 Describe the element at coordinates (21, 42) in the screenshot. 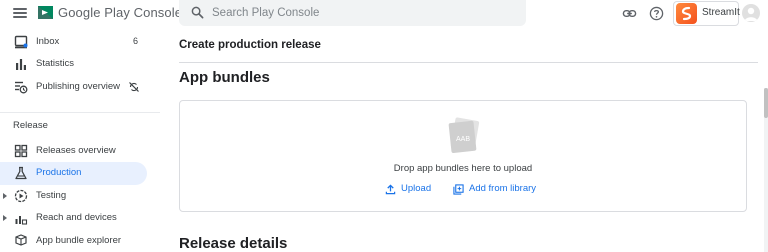

I see `inbox-icon` at that location.